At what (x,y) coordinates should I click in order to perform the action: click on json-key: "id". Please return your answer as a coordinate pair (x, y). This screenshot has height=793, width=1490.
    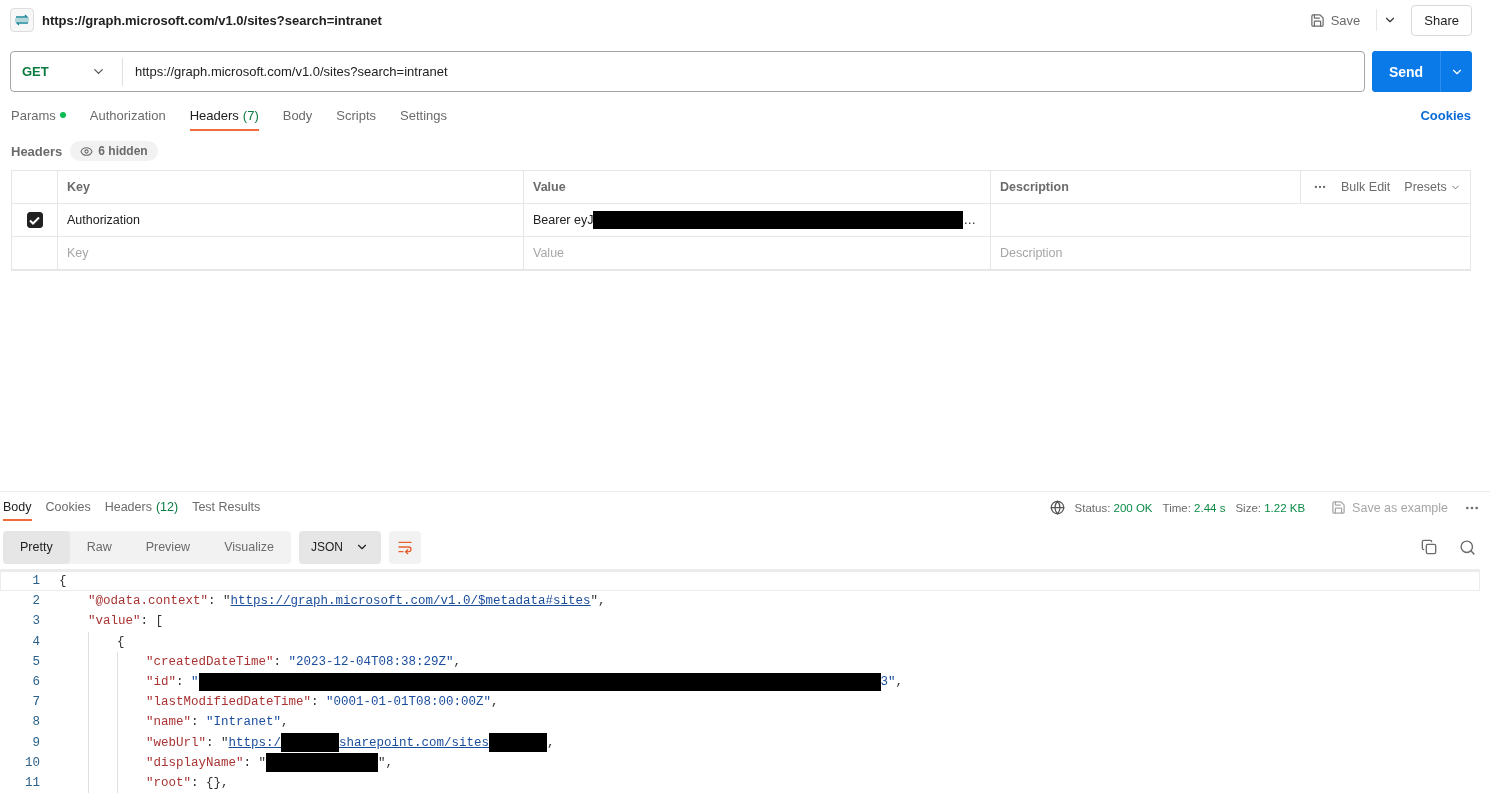
    Looking at the image, I should click on (161, 681).